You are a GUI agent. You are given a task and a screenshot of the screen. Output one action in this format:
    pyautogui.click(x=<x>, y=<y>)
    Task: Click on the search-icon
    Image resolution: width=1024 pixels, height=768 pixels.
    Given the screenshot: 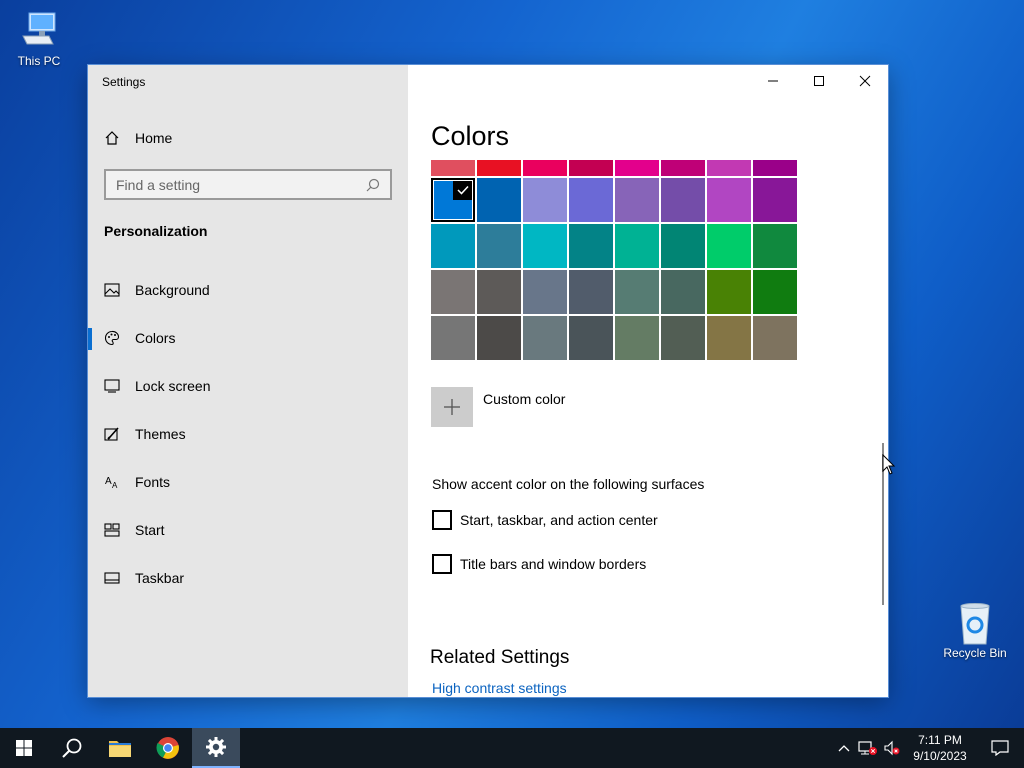 What is the action you would take?
    pyautogui.click(x=373, y=185)
    